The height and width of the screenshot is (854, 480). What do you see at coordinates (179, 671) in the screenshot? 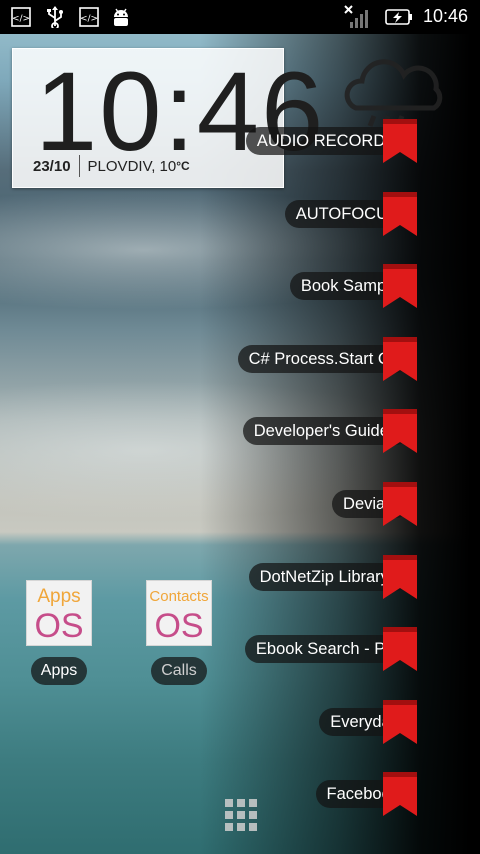
I see `app-label: Calls` at bounding box center [179, 671].